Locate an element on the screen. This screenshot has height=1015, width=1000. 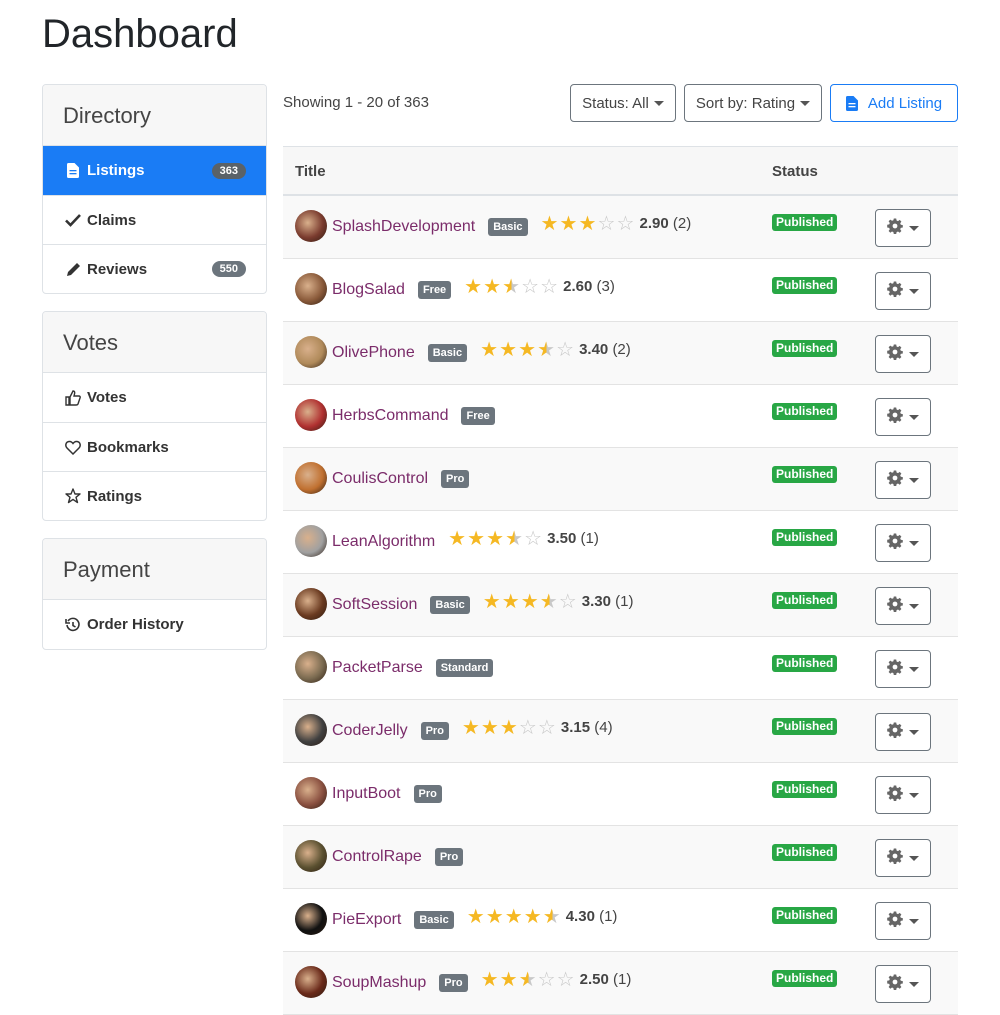
sidebar-panel-votes: Votes Votes Bookmarks Ratings is located at coordinates (154, 416).